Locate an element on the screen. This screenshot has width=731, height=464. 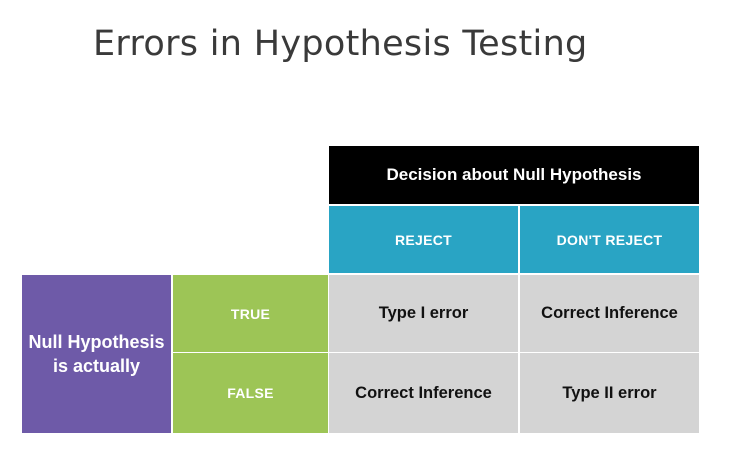
column-header-reject: REJECT is located at coordinates (423, 239).